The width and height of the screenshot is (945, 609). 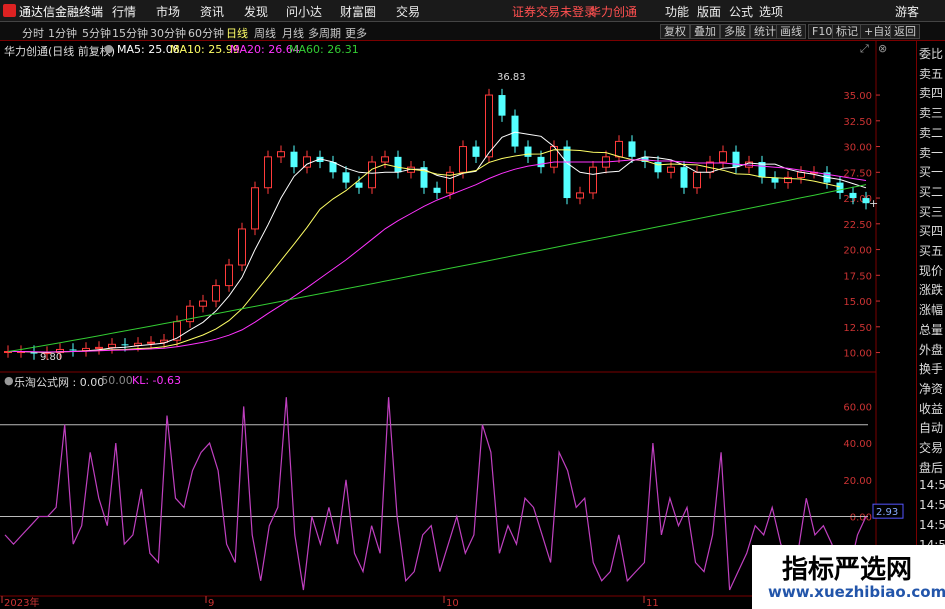 What do you see at coordinates (931, 270) in the screenshot?
I see `side-label-11: 现价` at bounding box center [931, 270].